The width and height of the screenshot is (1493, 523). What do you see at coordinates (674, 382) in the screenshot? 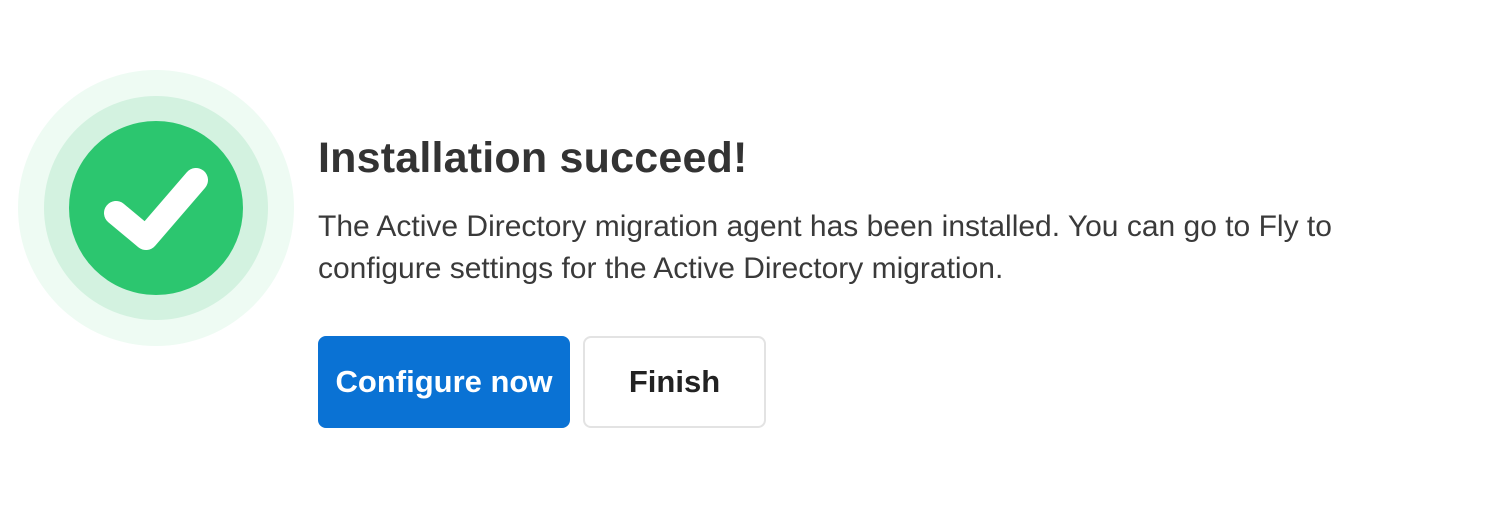
I see `finish-button: Finish` at bounding box center [674, 382].